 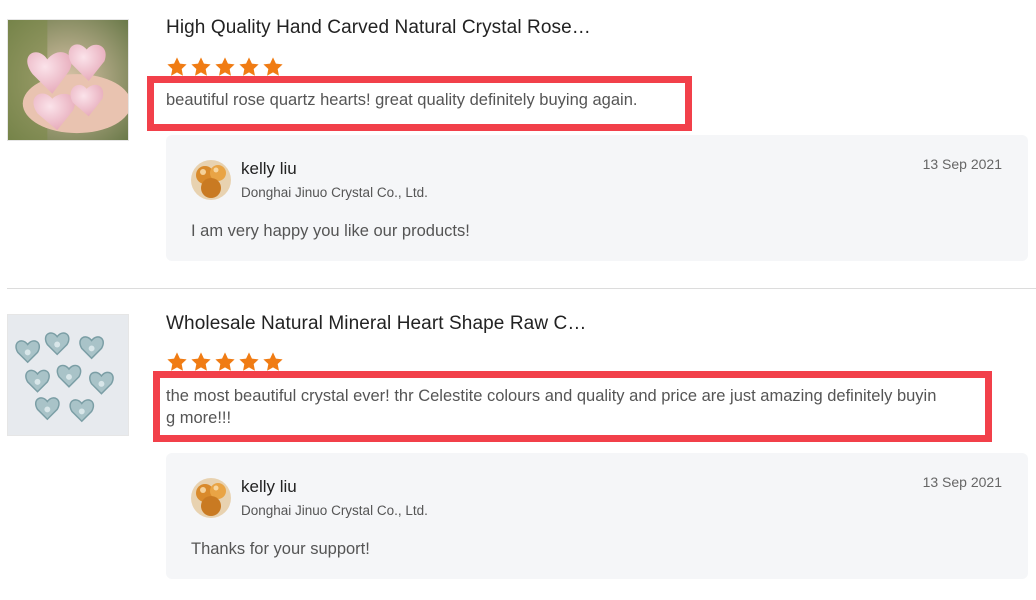 What do you see at coordinates (521, 288) in the screenshot?
I see `divider` at bounding box center [521, 288].